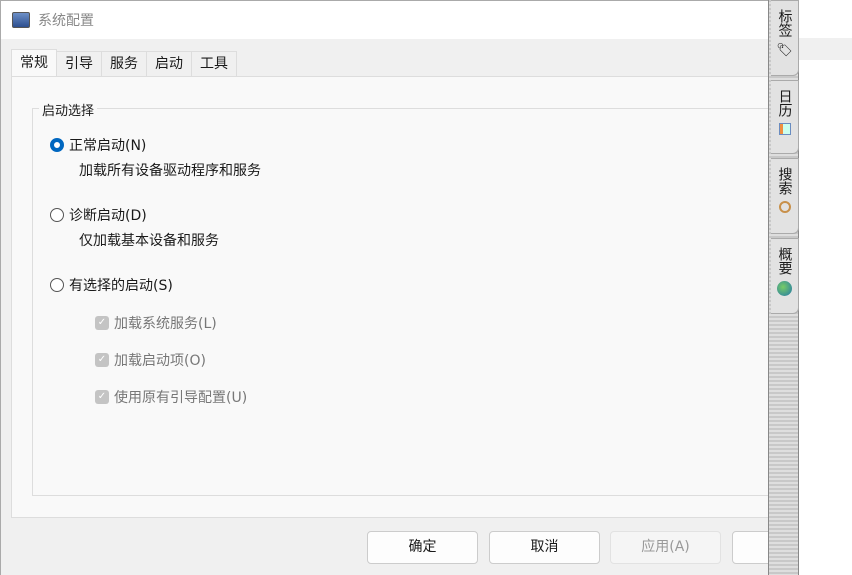 The height and width of the screenshot is (575, 852). Describe the element at coordinates (79, 63) in the screenshot. I see `tab-boot: 引导` at that location.